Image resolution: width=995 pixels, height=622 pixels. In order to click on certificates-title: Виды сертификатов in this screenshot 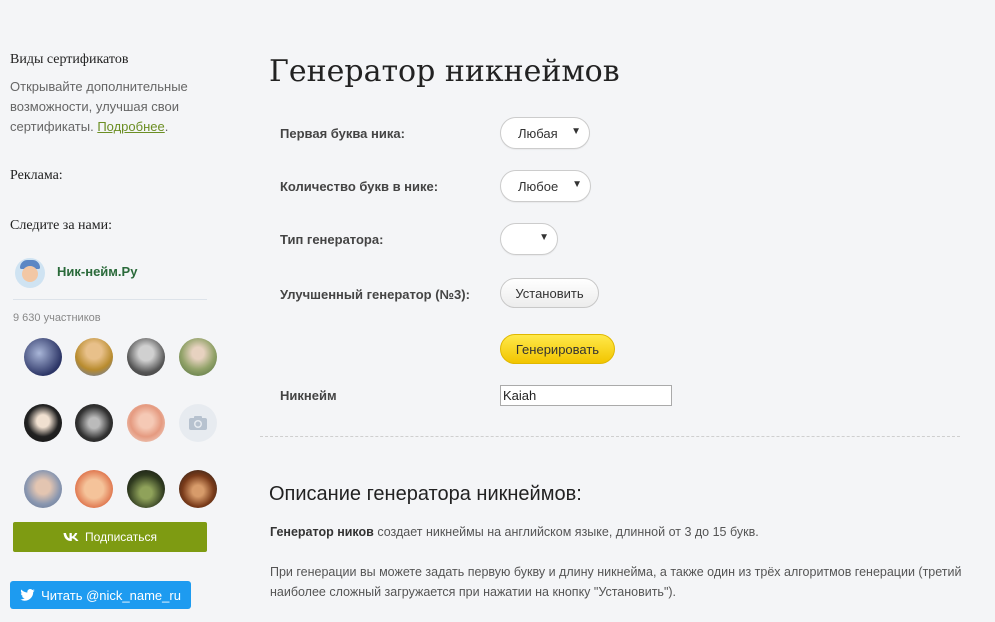, I will do `click(69, 59)`.